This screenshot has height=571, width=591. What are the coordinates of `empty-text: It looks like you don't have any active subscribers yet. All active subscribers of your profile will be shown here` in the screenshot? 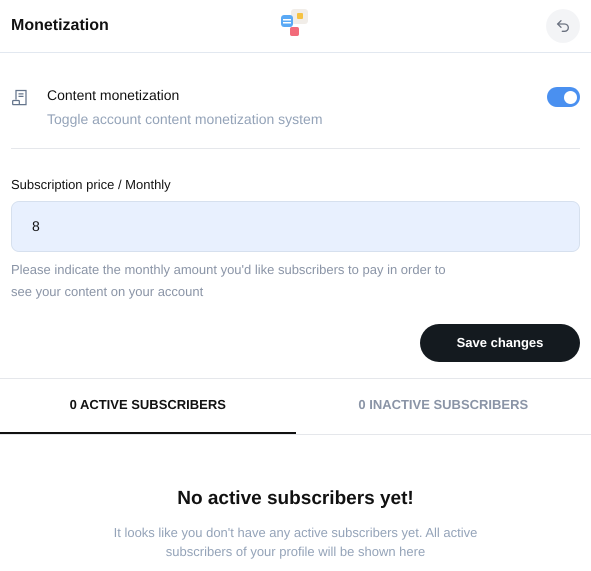 It's located at (295, 542).